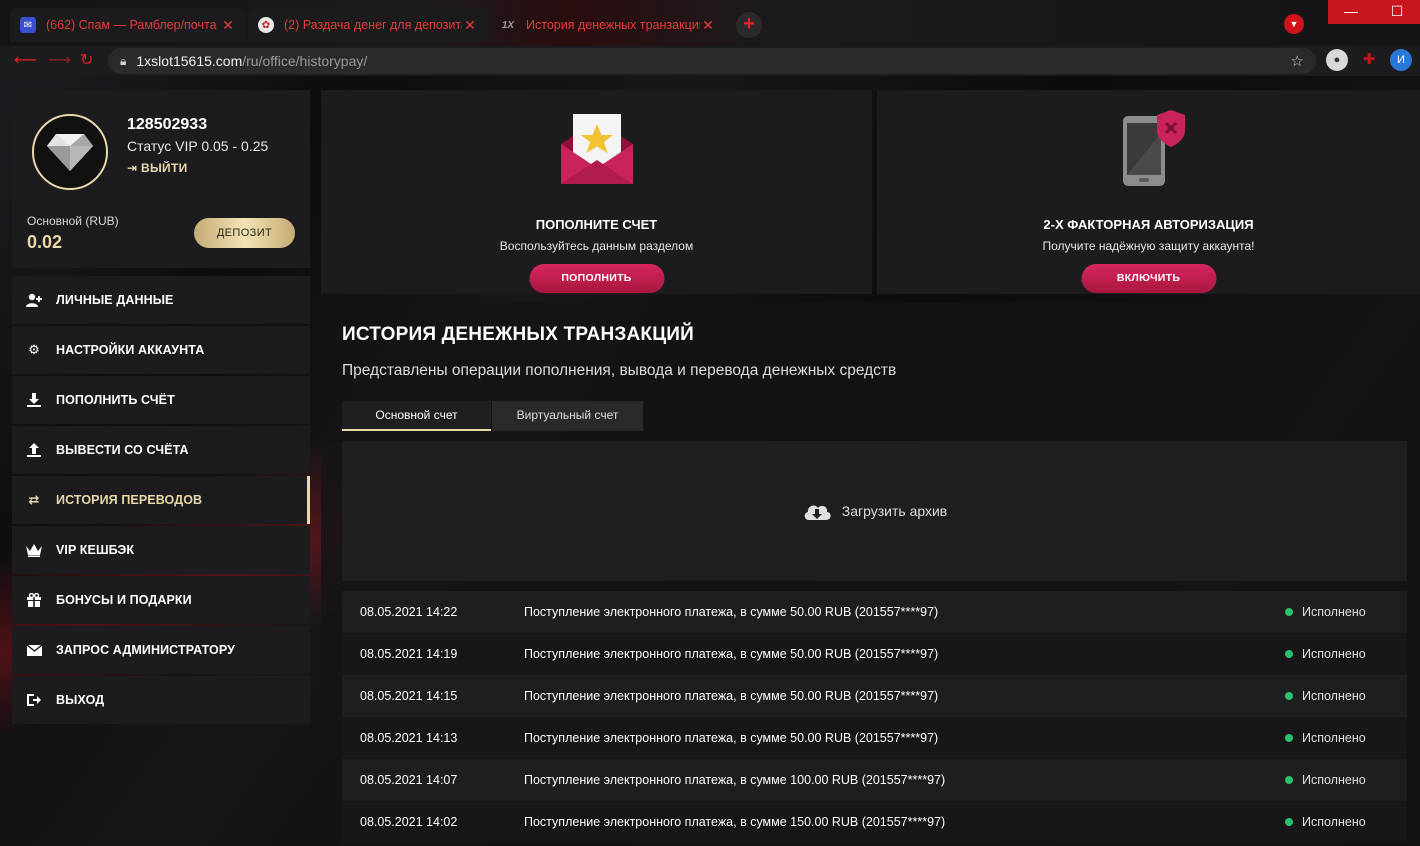 The height and width of the screenshot is (846, 1420). Describe the element at coordinates (134, 168) in the screenshot. I see `exit-icon: ⇥` at that location.